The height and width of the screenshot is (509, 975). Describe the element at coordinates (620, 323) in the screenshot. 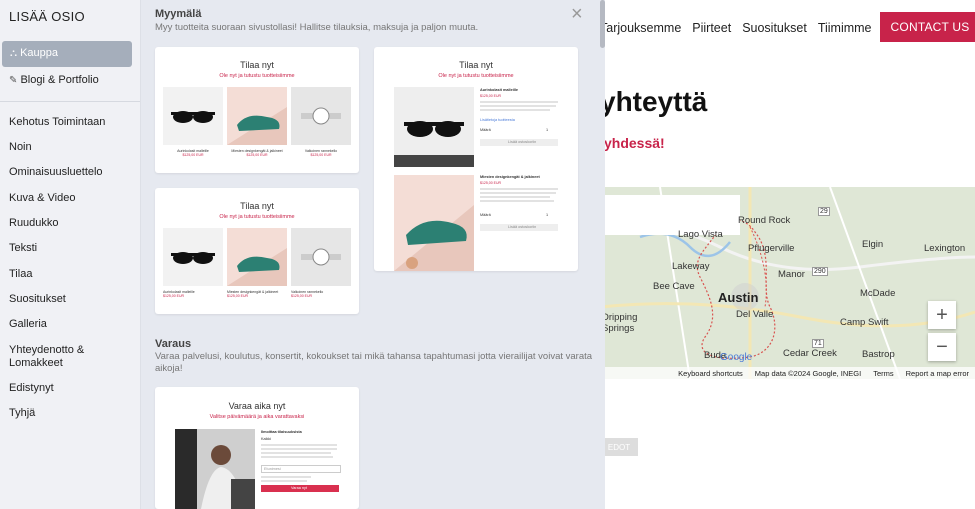

I see `map-label-dripping-springs: Dripping Springs` at that location.